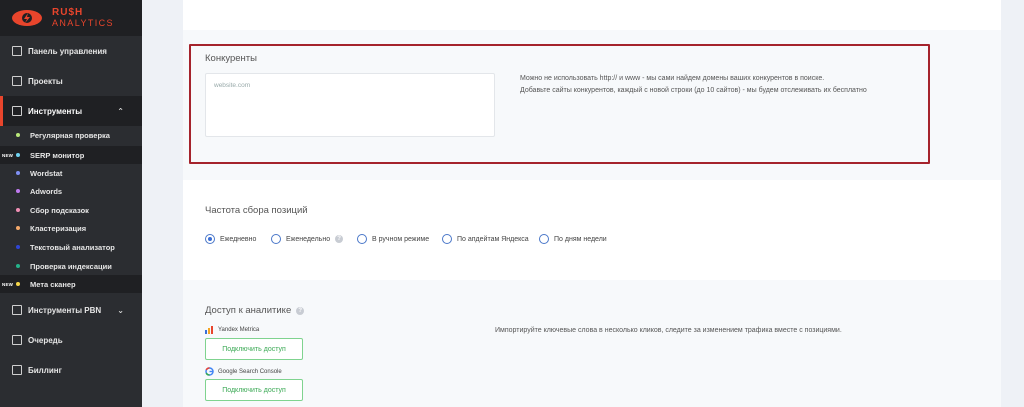 The height and width of the screenshot is (407, 1024). I want to click on analytics-title-wrap: Доступ к аналитике ?, so click(255, 310).